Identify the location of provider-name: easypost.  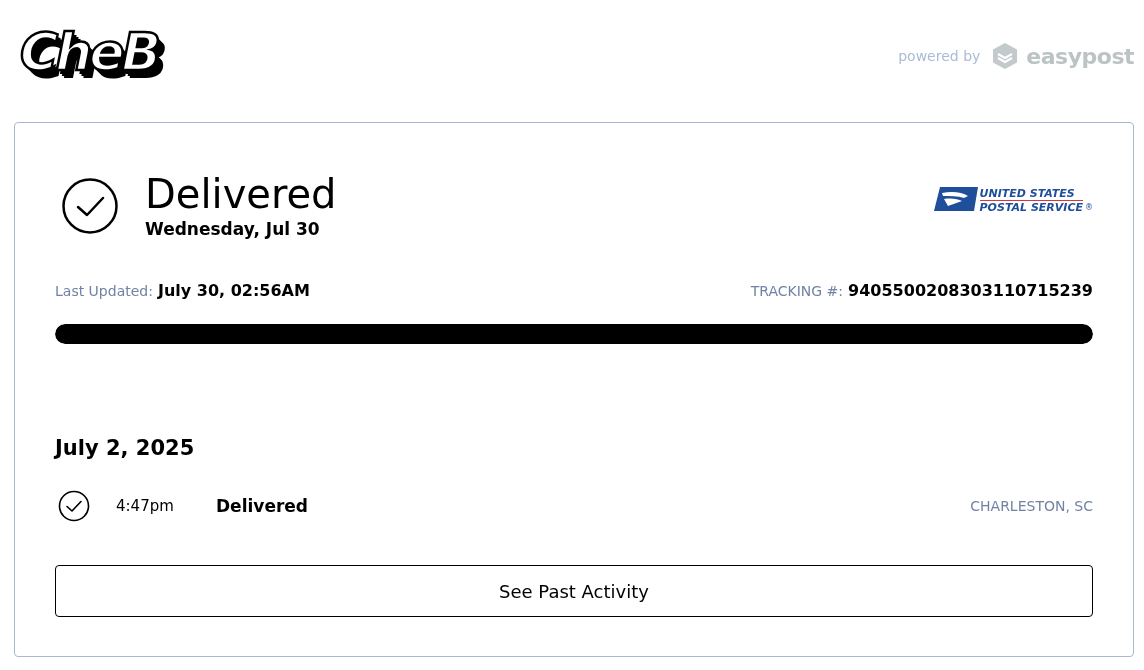
(1080, 56).